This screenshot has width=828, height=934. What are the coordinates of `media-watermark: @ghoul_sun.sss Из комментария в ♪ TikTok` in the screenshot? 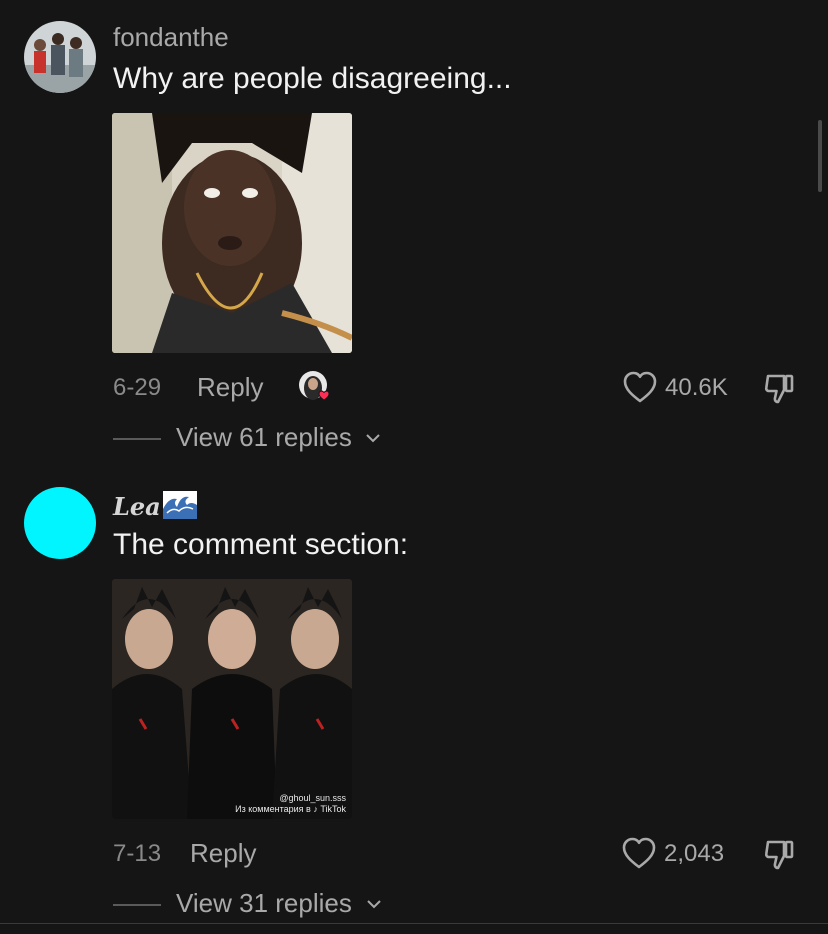 It's located at (290, 804).